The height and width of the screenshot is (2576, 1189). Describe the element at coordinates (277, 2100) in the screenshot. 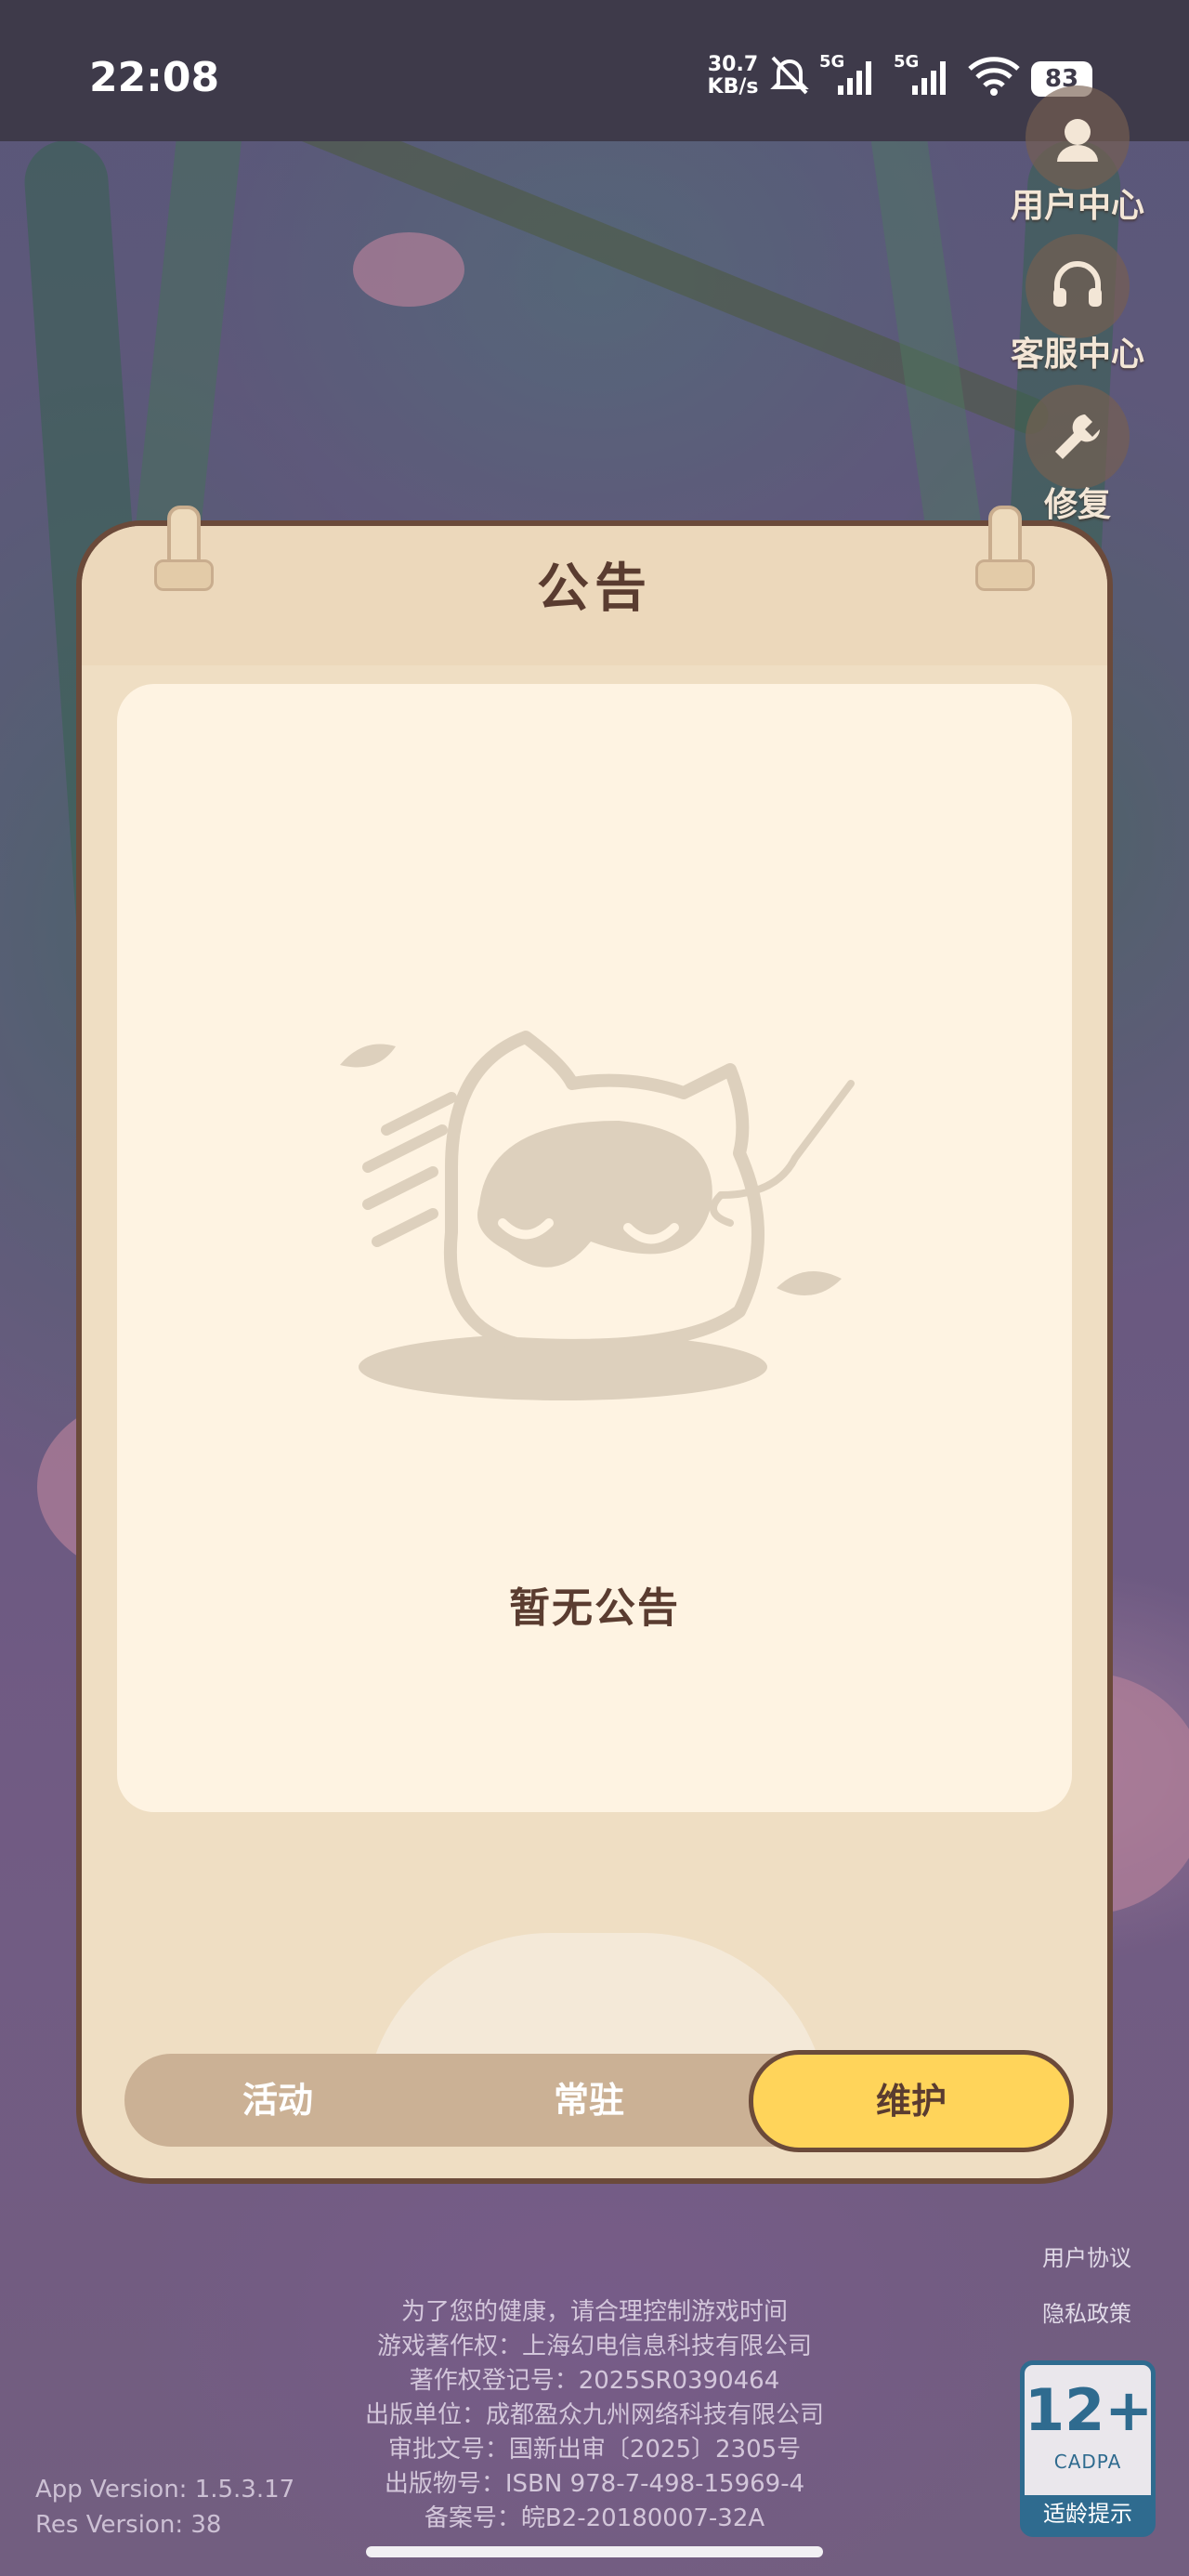

I see `tab-activity: 活动` at that location.